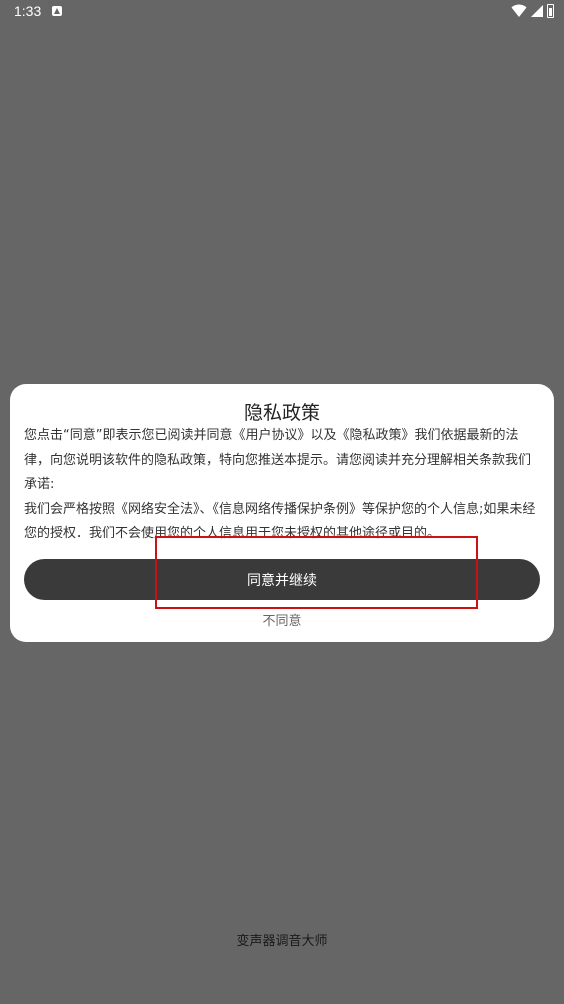  What do you see at coordinates (281, 413) in the screenshot?
I see `dialog-title: 隐私政策` at bounding box center [281, 413].